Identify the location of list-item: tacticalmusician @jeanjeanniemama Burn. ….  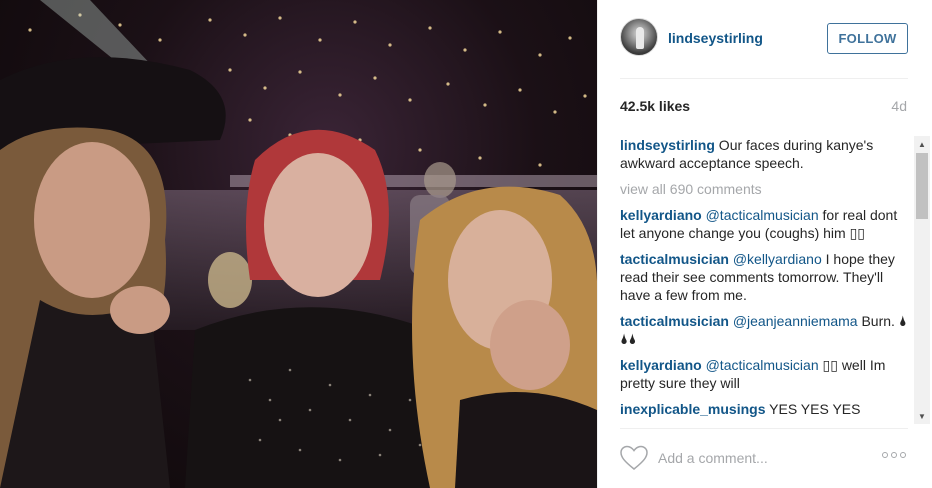
(766, 330).